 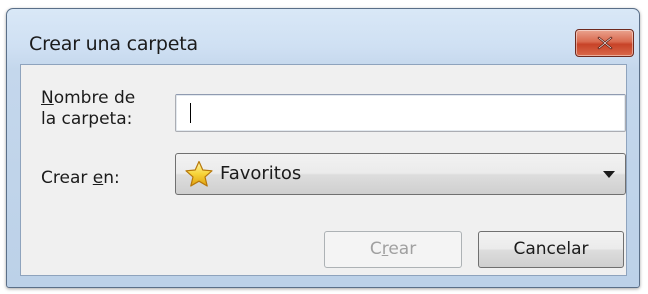 I want to click on create-in-label: Crear en:, so click(x=80, y=178).